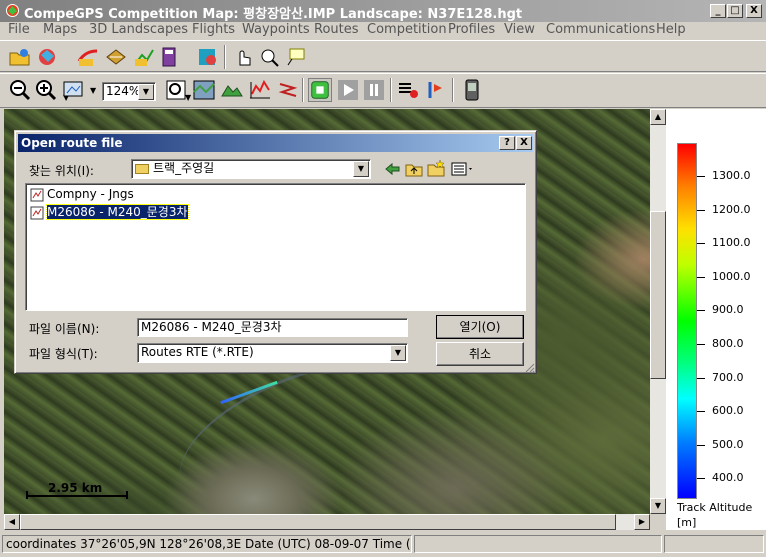 The height and width of the screenshot is (557, 766). I want to click on track-analysis-icon, so click(288, 90).